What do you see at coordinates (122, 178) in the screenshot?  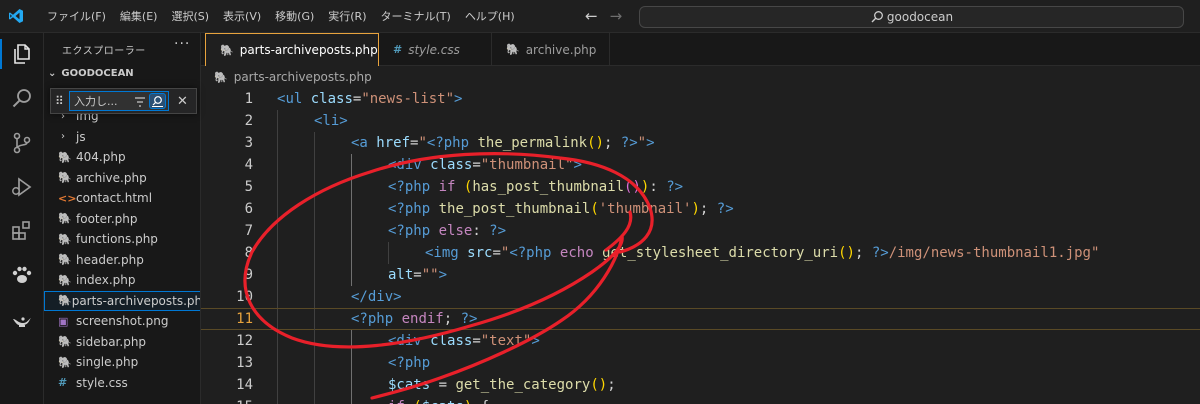 I see `tree-file: 🐘 archive.php` at bounding box center [122, 178].